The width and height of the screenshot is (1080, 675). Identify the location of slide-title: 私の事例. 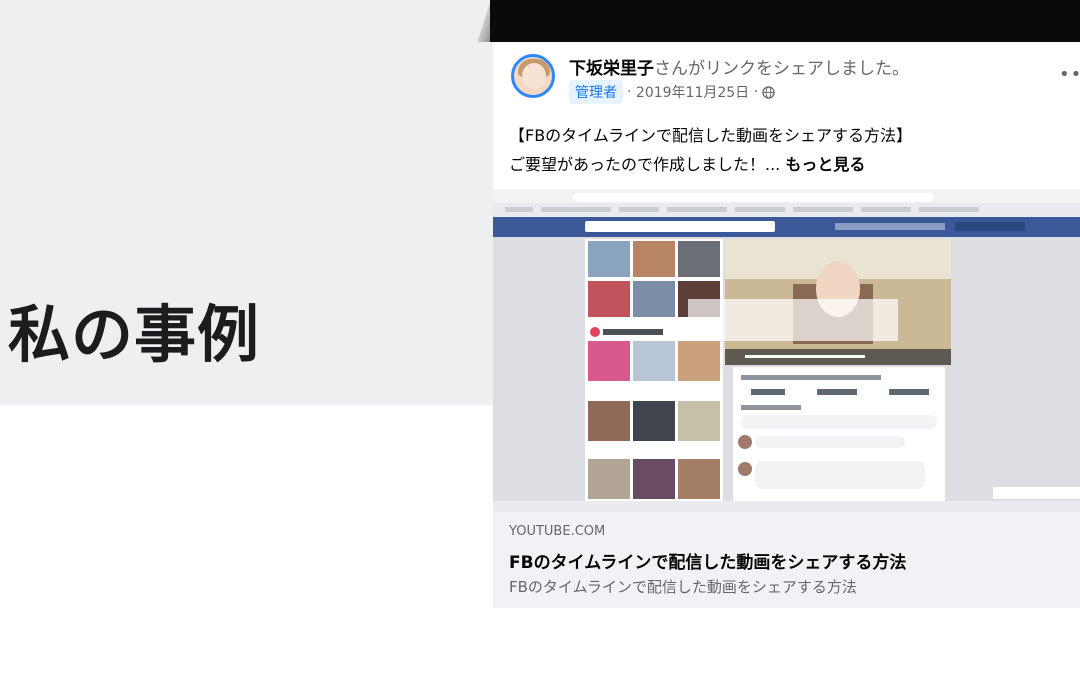
(134, 334).